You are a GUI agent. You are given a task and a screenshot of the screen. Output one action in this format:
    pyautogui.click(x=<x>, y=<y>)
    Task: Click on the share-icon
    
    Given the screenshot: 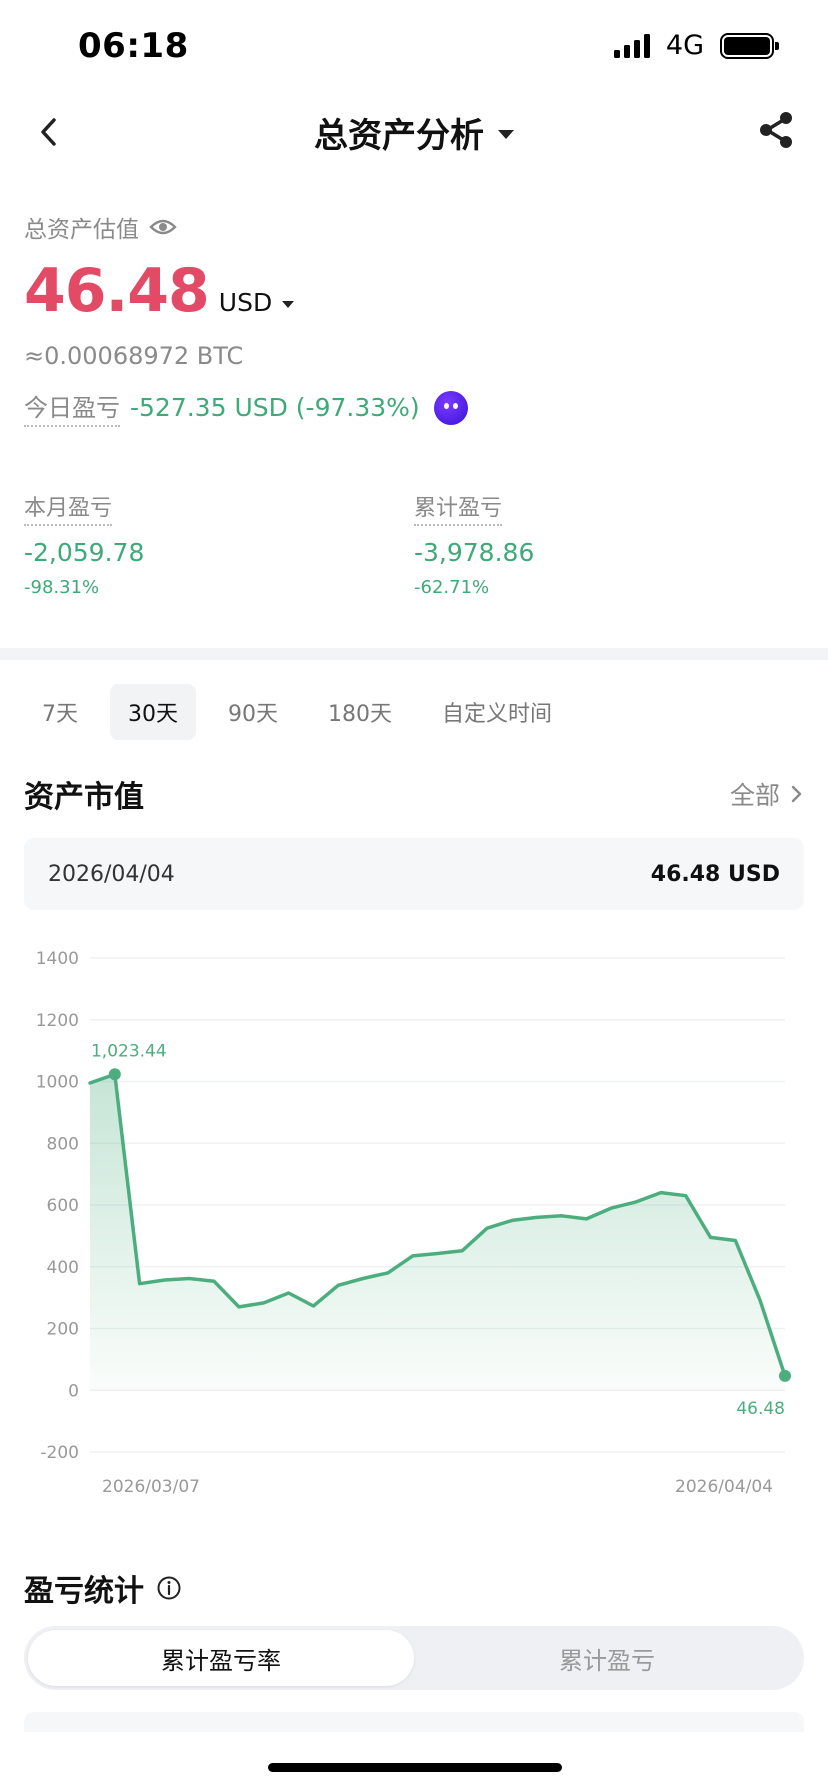 What is the action you would take?
    pyautogui.click(x=776, y=130)
    